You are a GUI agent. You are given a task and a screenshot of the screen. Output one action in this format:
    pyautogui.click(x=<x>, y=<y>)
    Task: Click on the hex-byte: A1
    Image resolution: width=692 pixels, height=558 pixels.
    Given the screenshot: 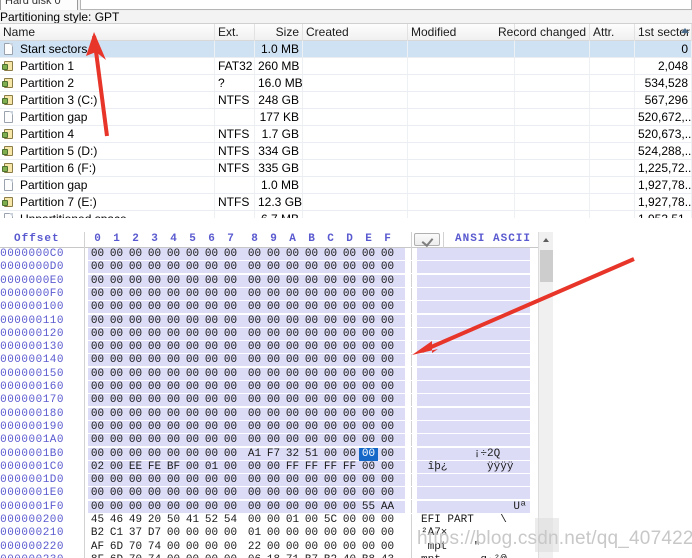 What is the action you would take?
    pyautogui.click(x=254, y=454)
    